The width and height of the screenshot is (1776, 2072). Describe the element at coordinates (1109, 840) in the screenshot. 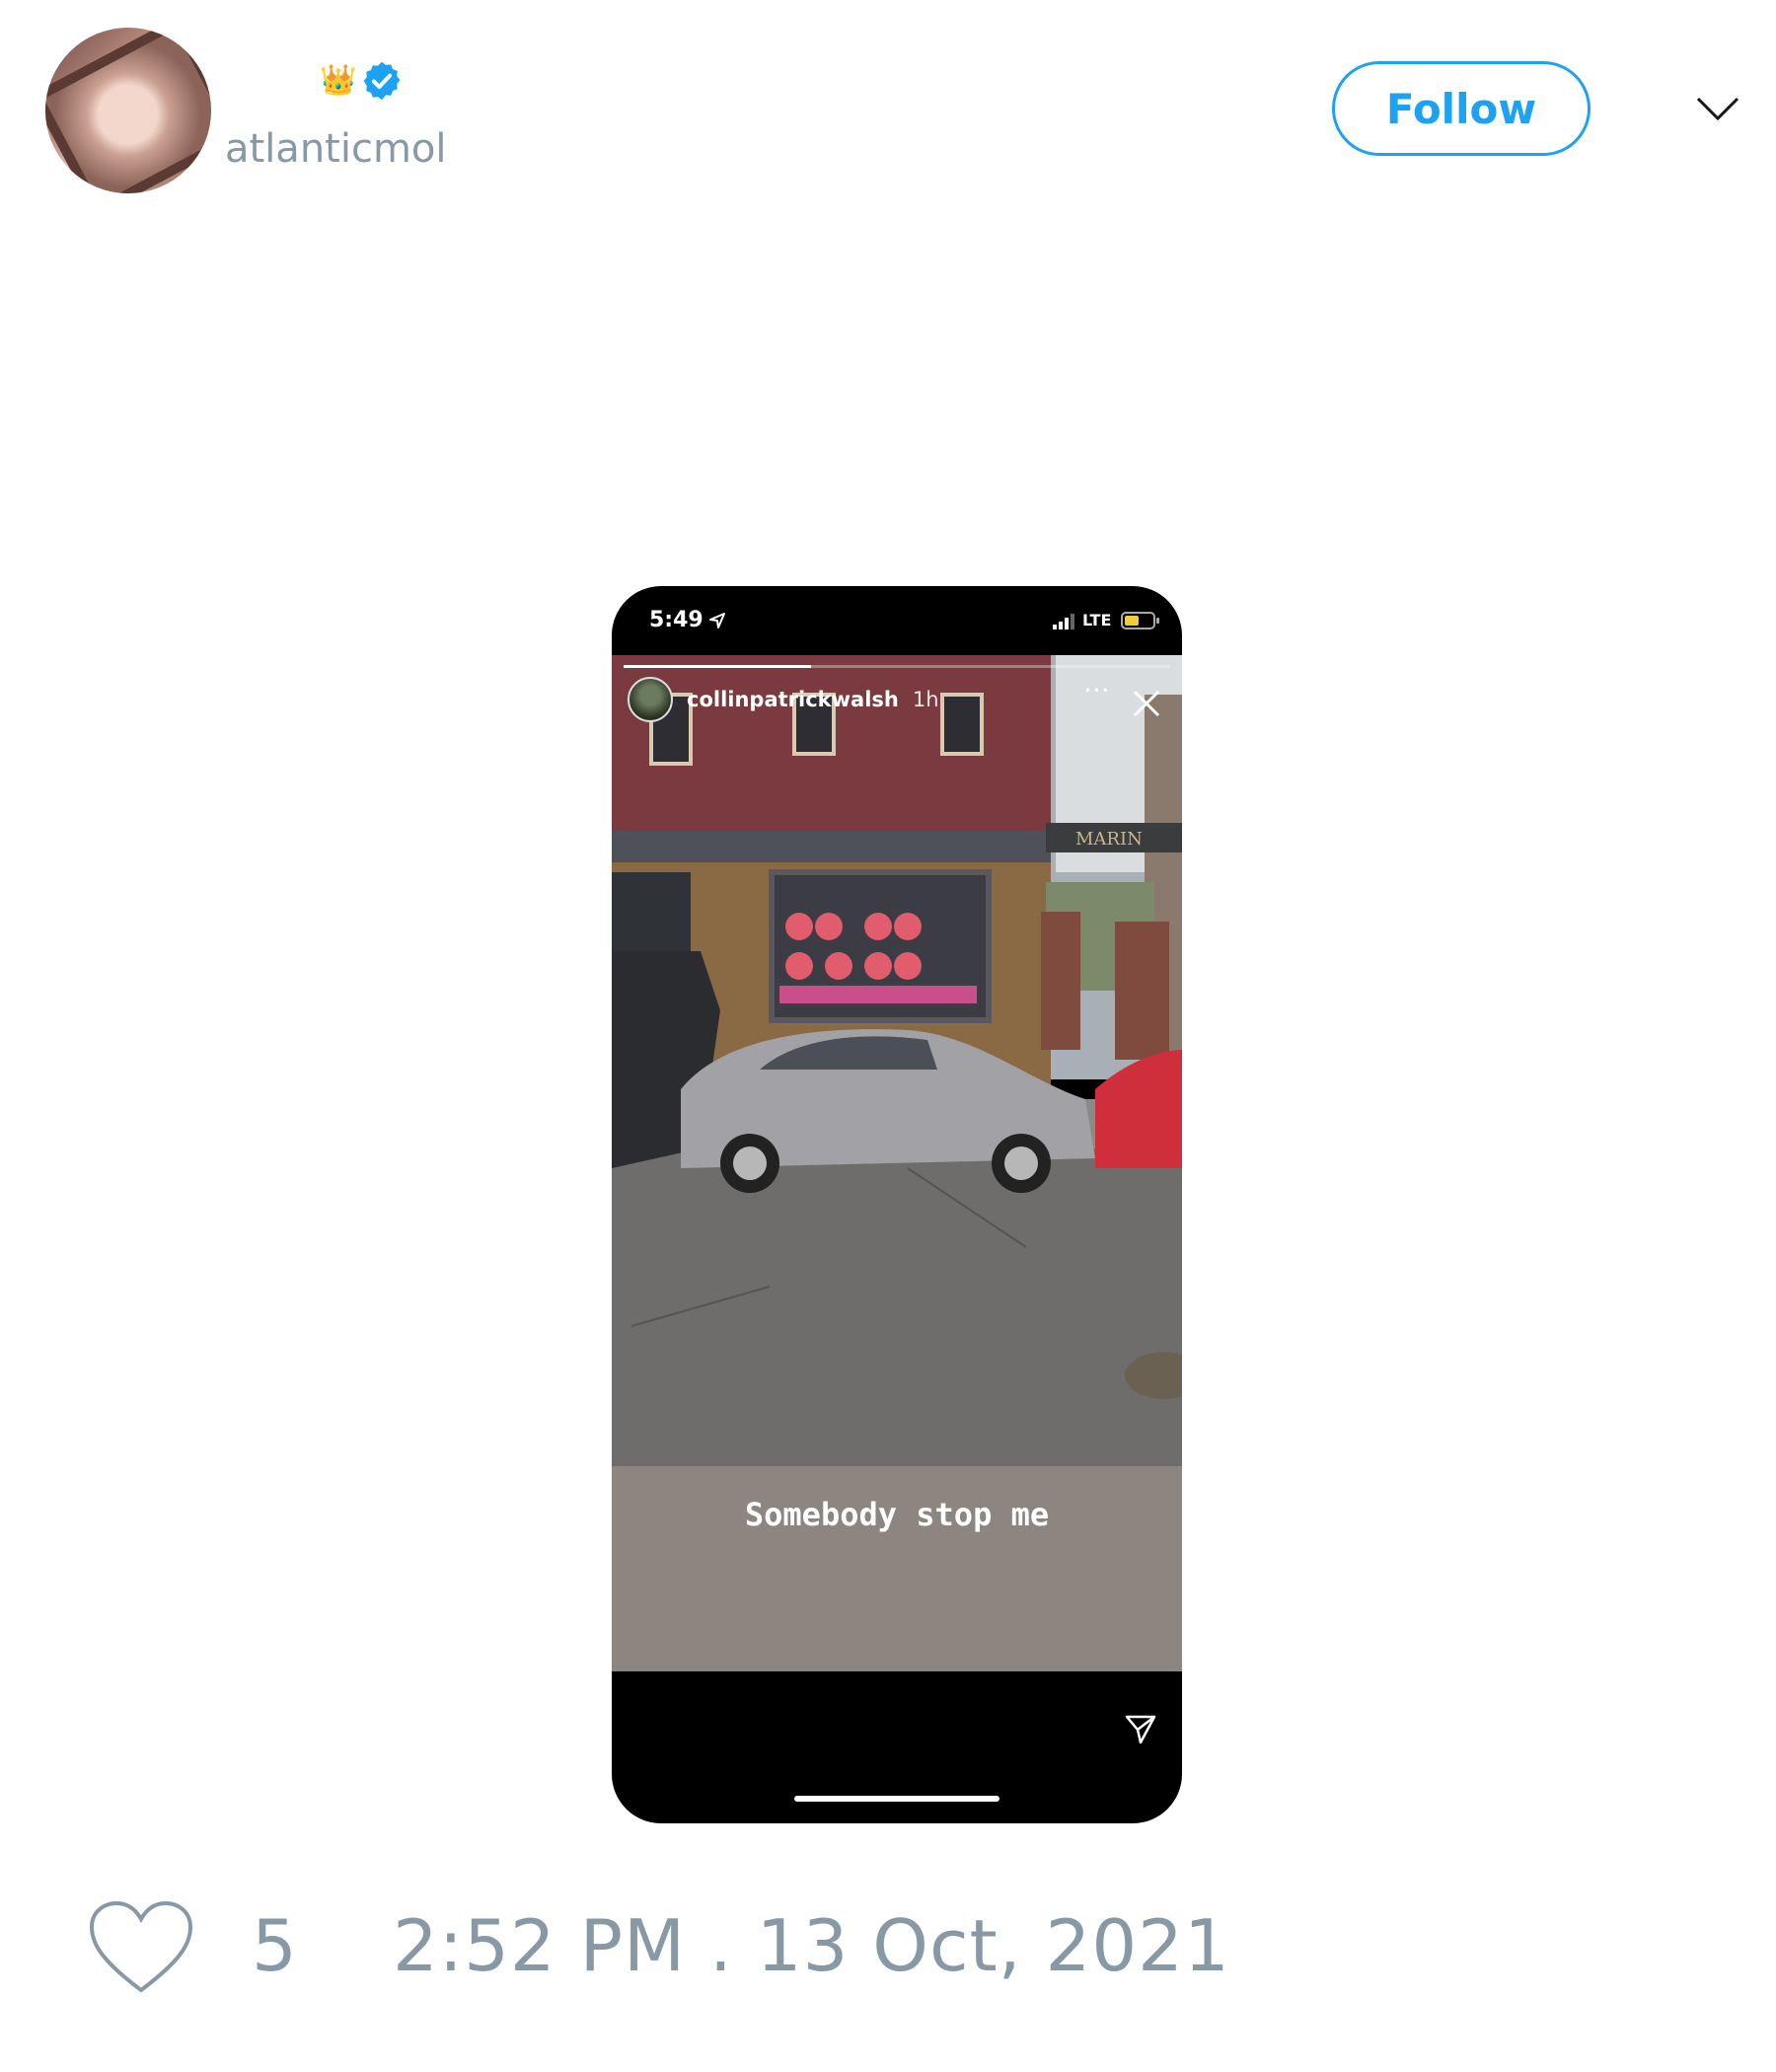

I see `storefront-sign: MARIN` at that location.